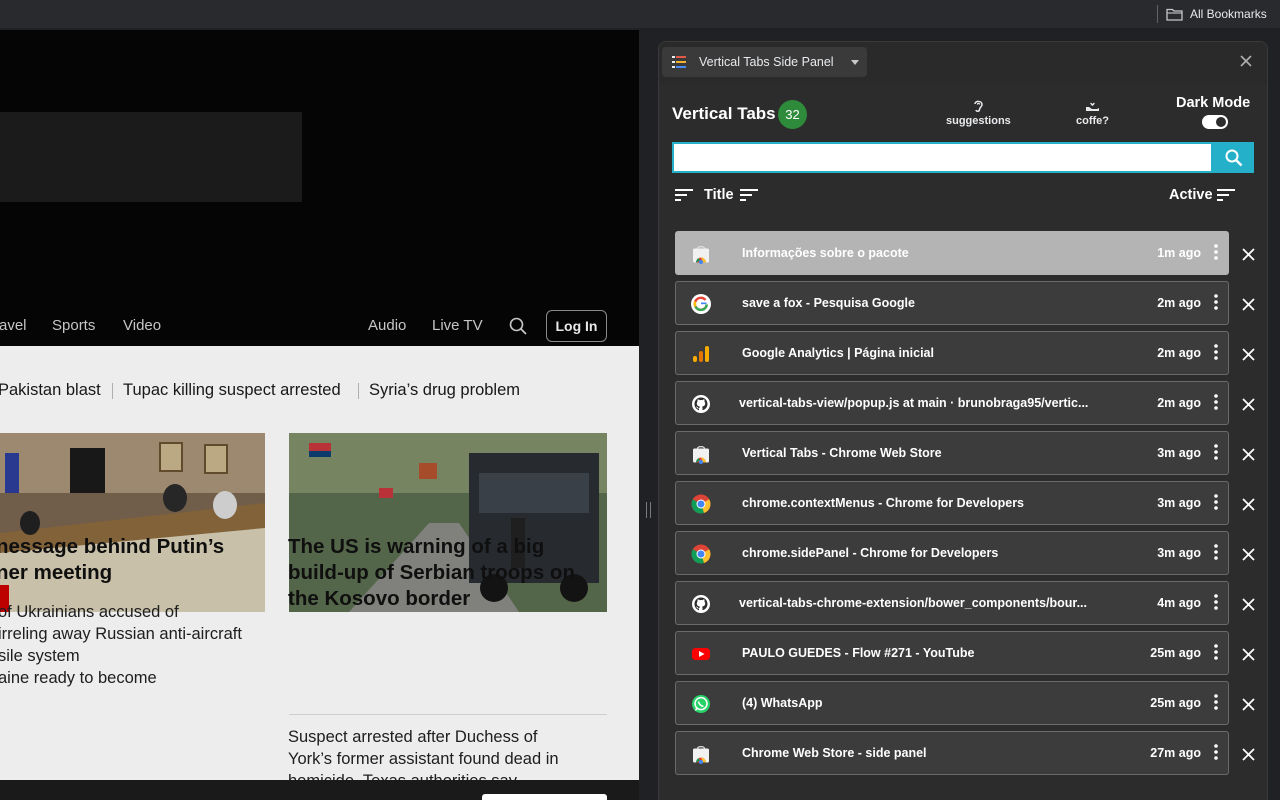  I want to click on tab-row: Vertical Tabs - Chrome Web Store 3m ago, so click(952, 453).